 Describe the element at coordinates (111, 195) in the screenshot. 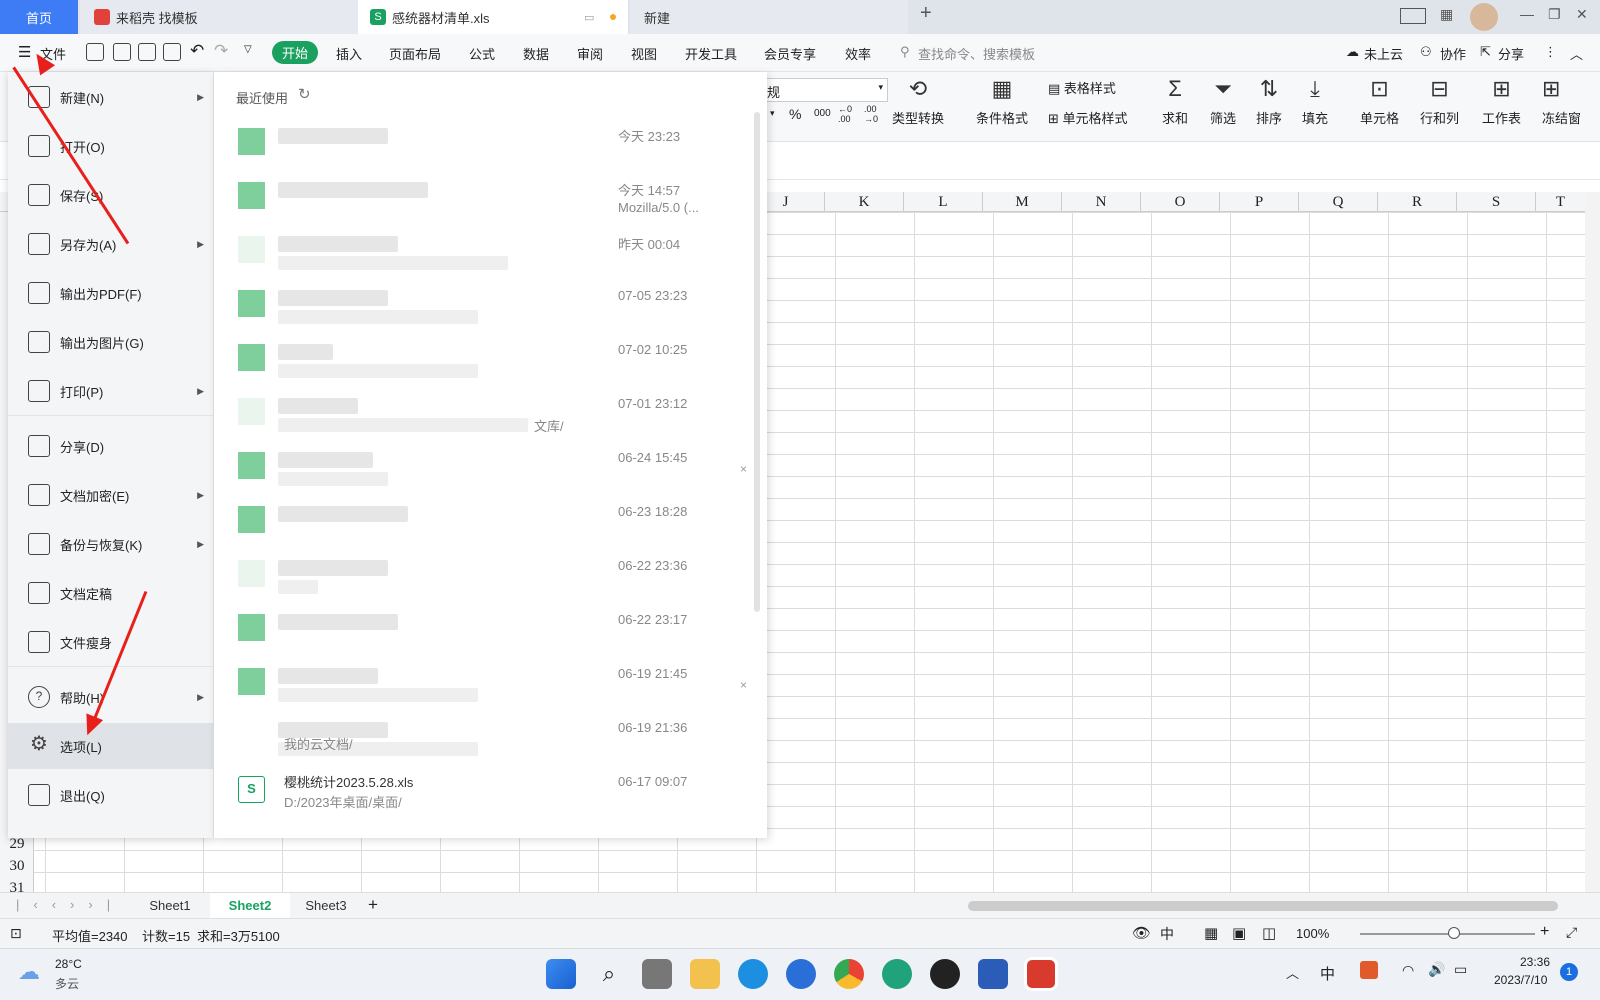

I see `file-menu-item-2: 保存(S)` at that location.